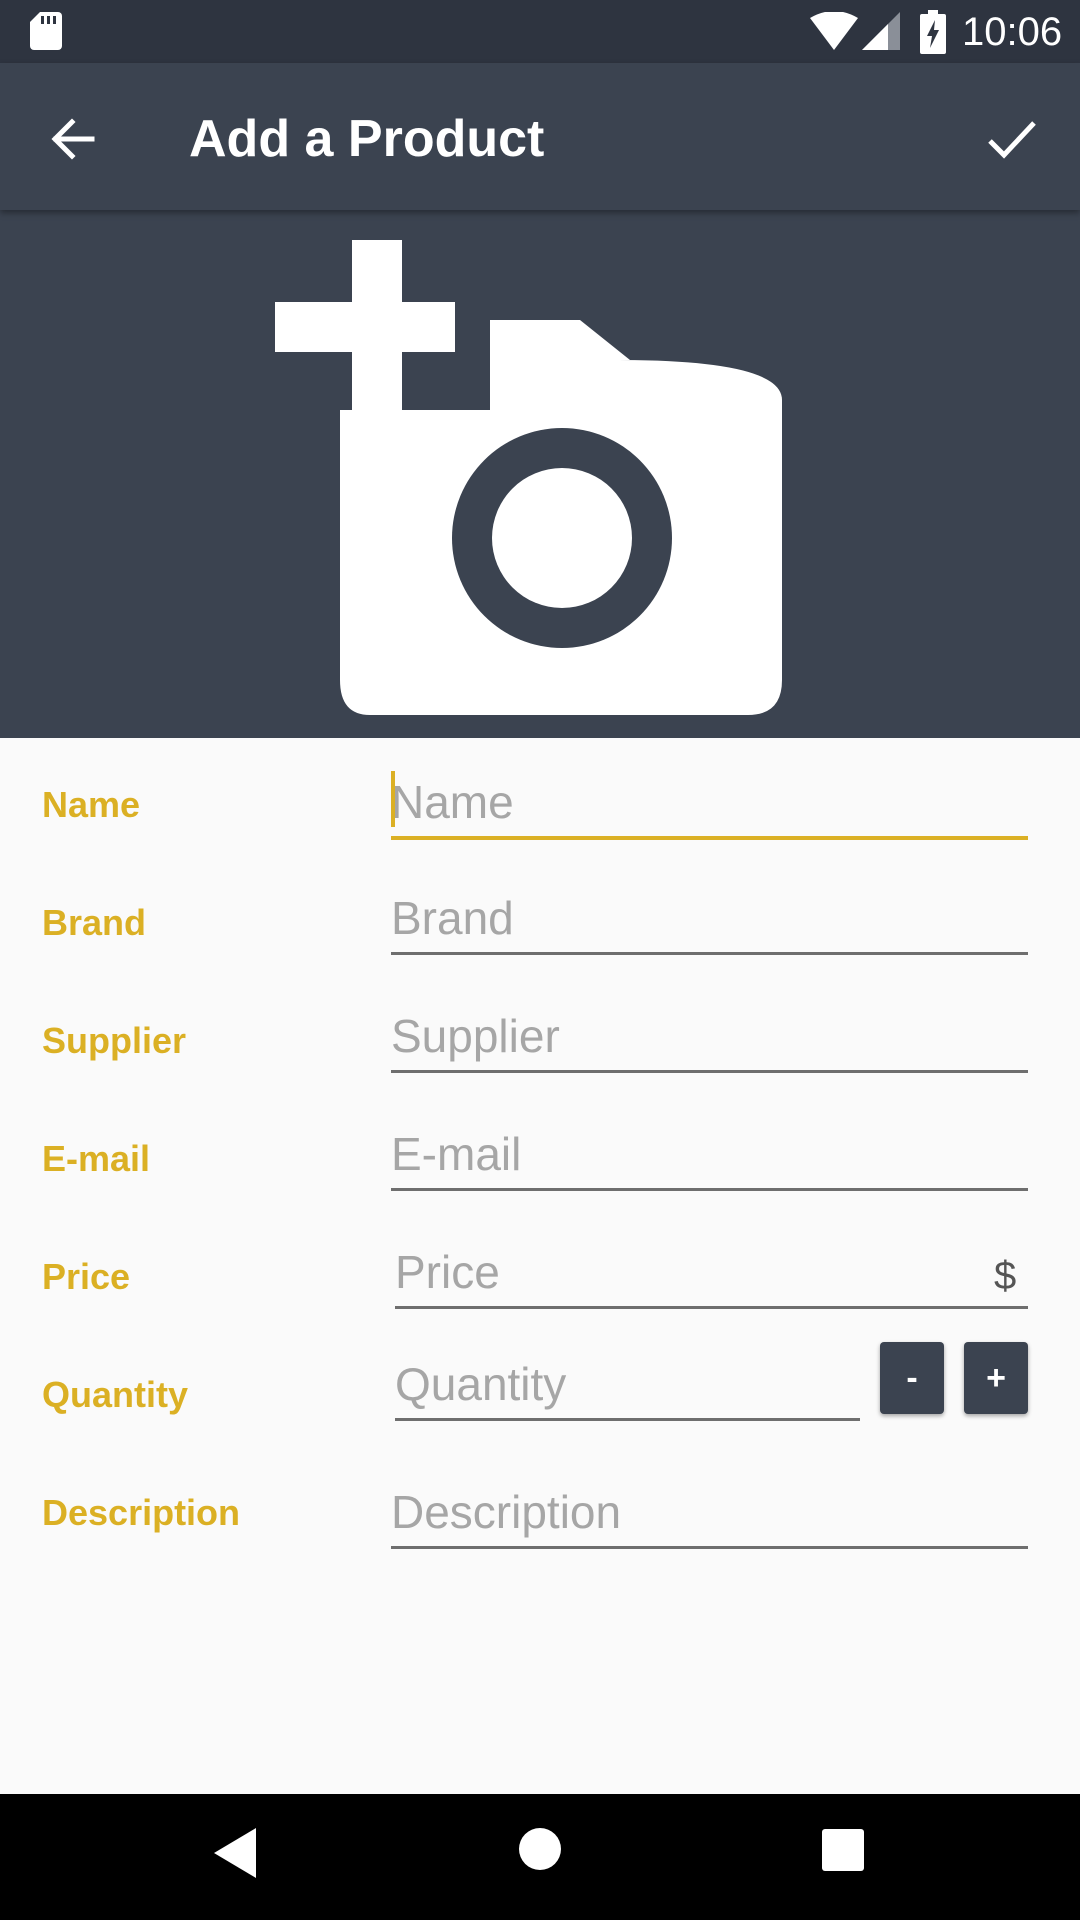 This screenshot has height=1920, width=1080. Describe the element at coordinates (86, 1276) in the screenshot. I see `price-label: Price` at that location.